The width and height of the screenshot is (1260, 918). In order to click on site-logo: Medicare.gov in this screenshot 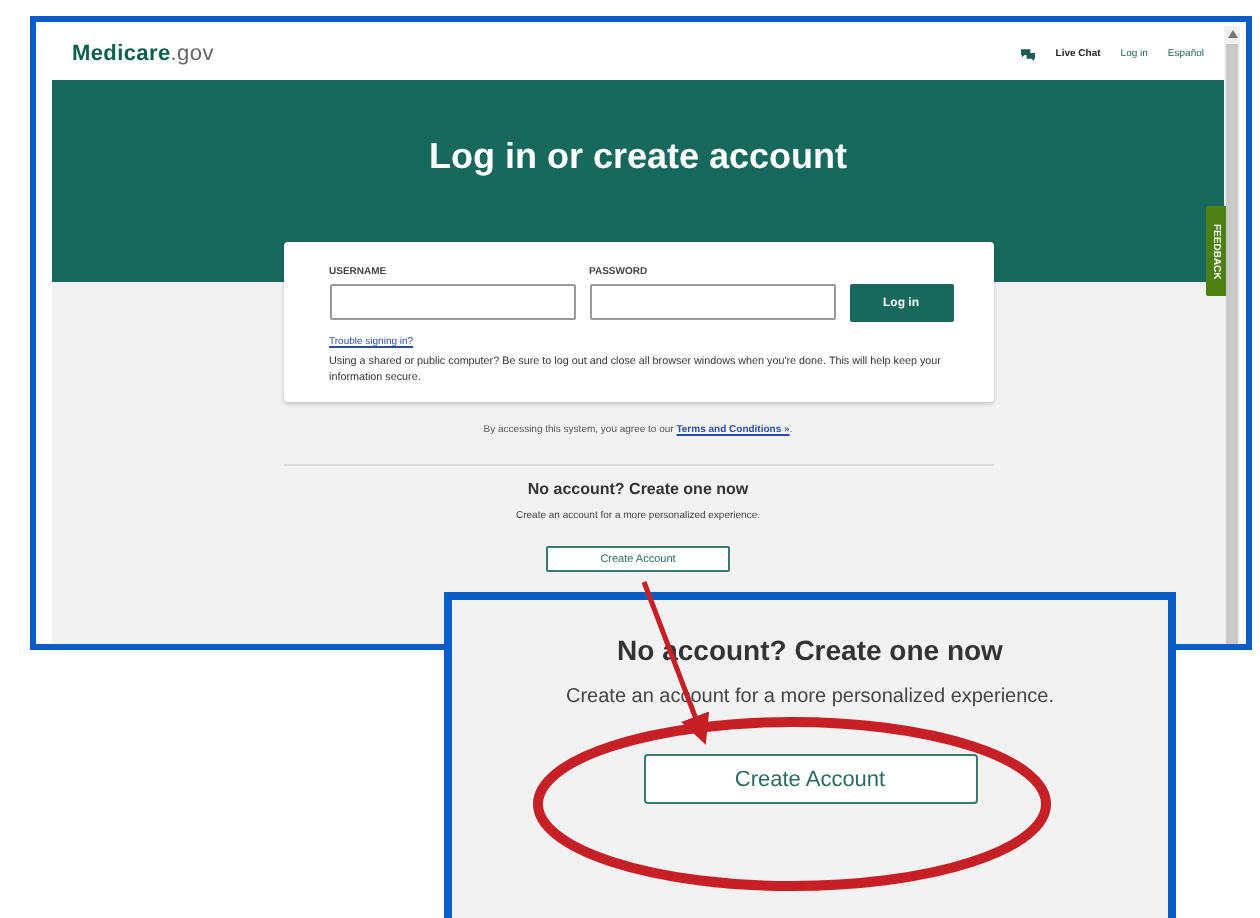, I will do `click(143, 53)`.